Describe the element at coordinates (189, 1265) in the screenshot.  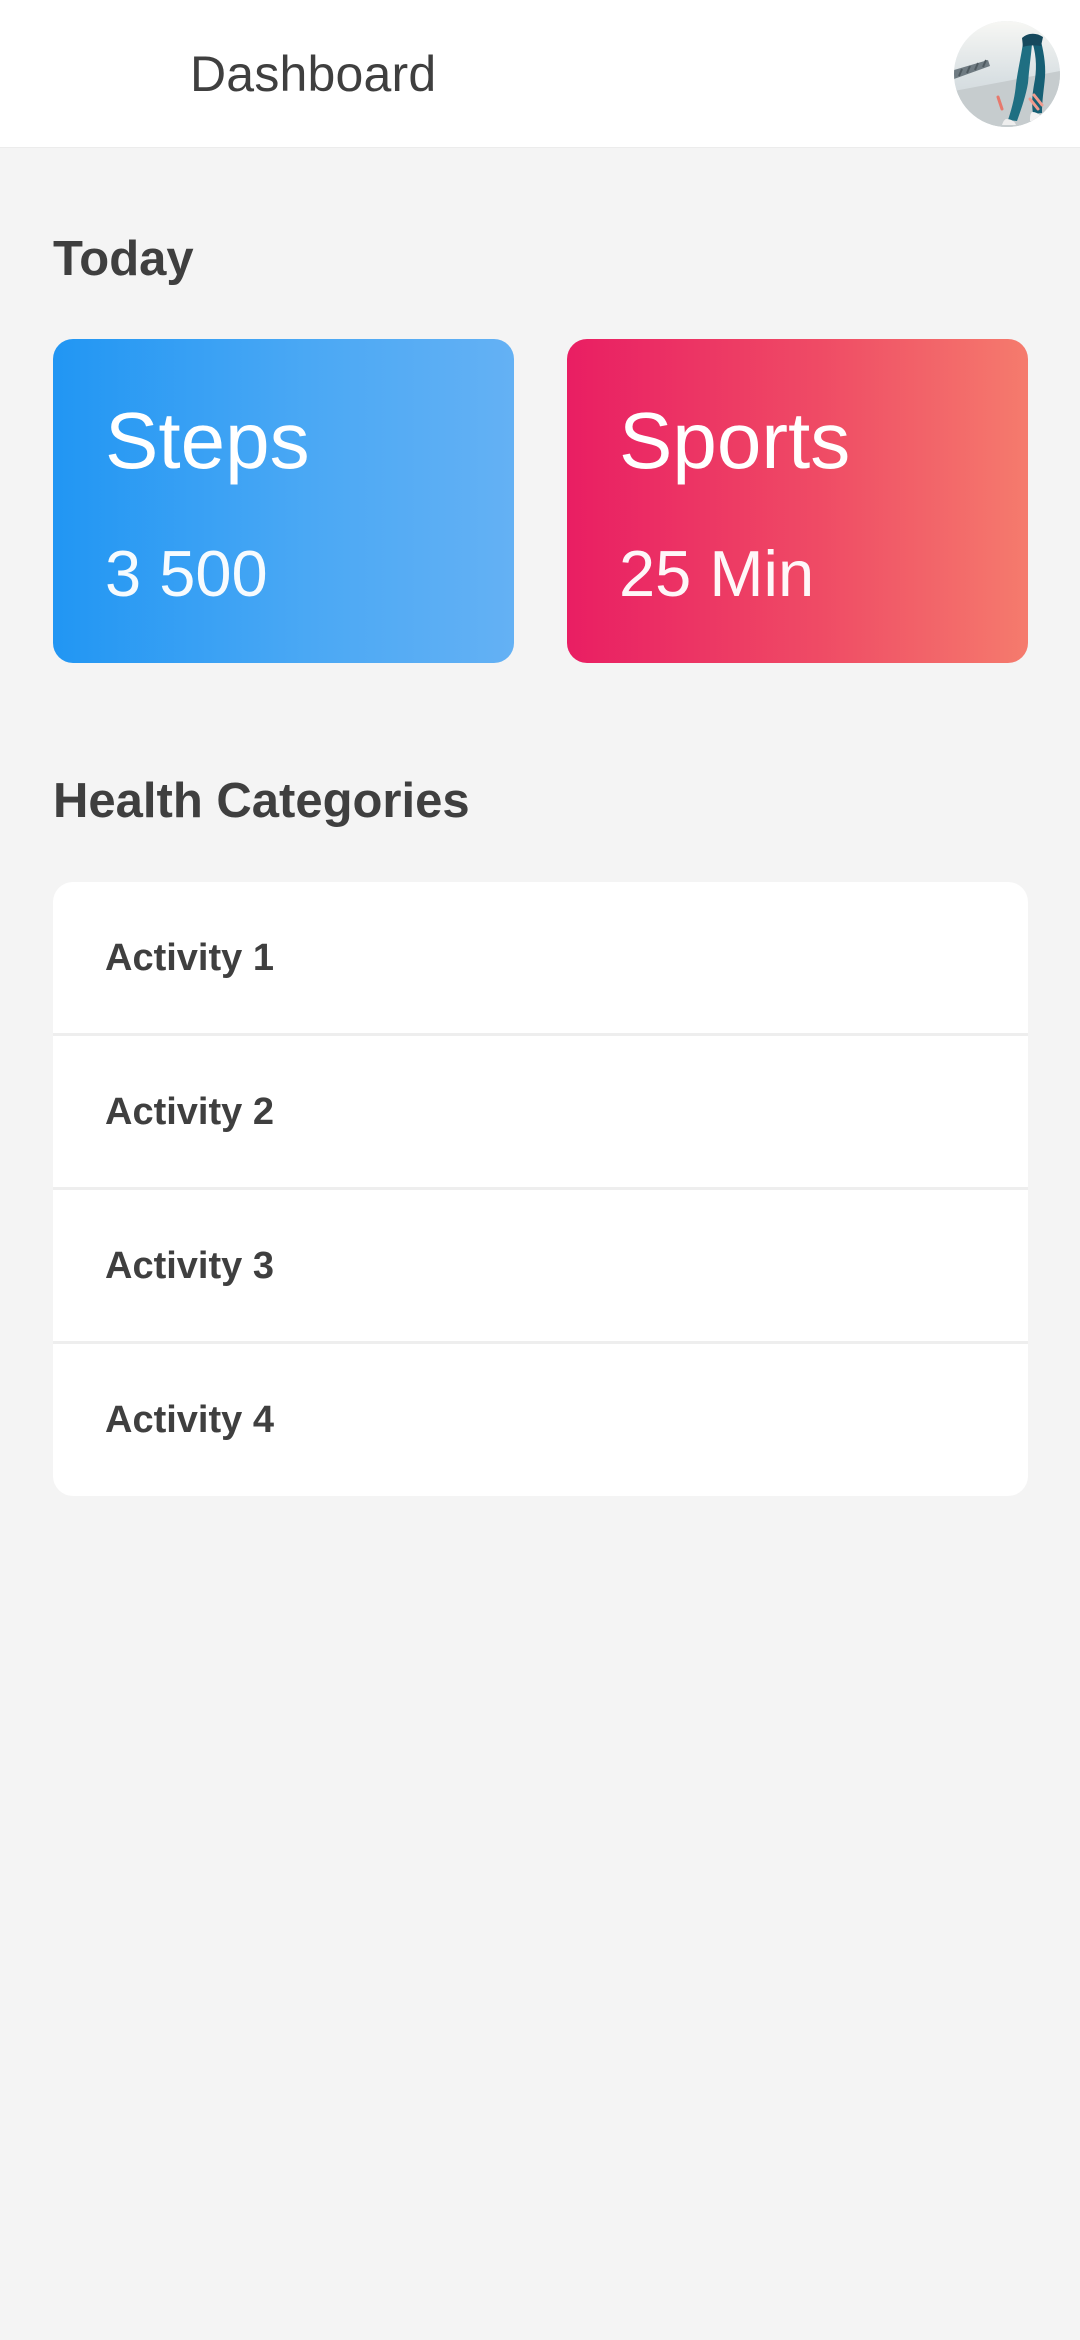
I see `health-category-label: Activity 3` at that location.